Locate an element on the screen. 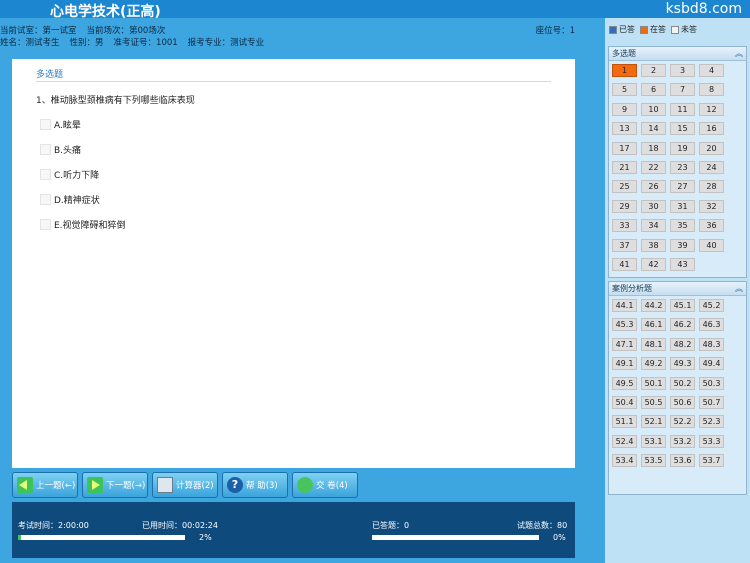 This screenshot has height=563, width=750. question-cell: 49.4 is located at coordinates (711, 364).